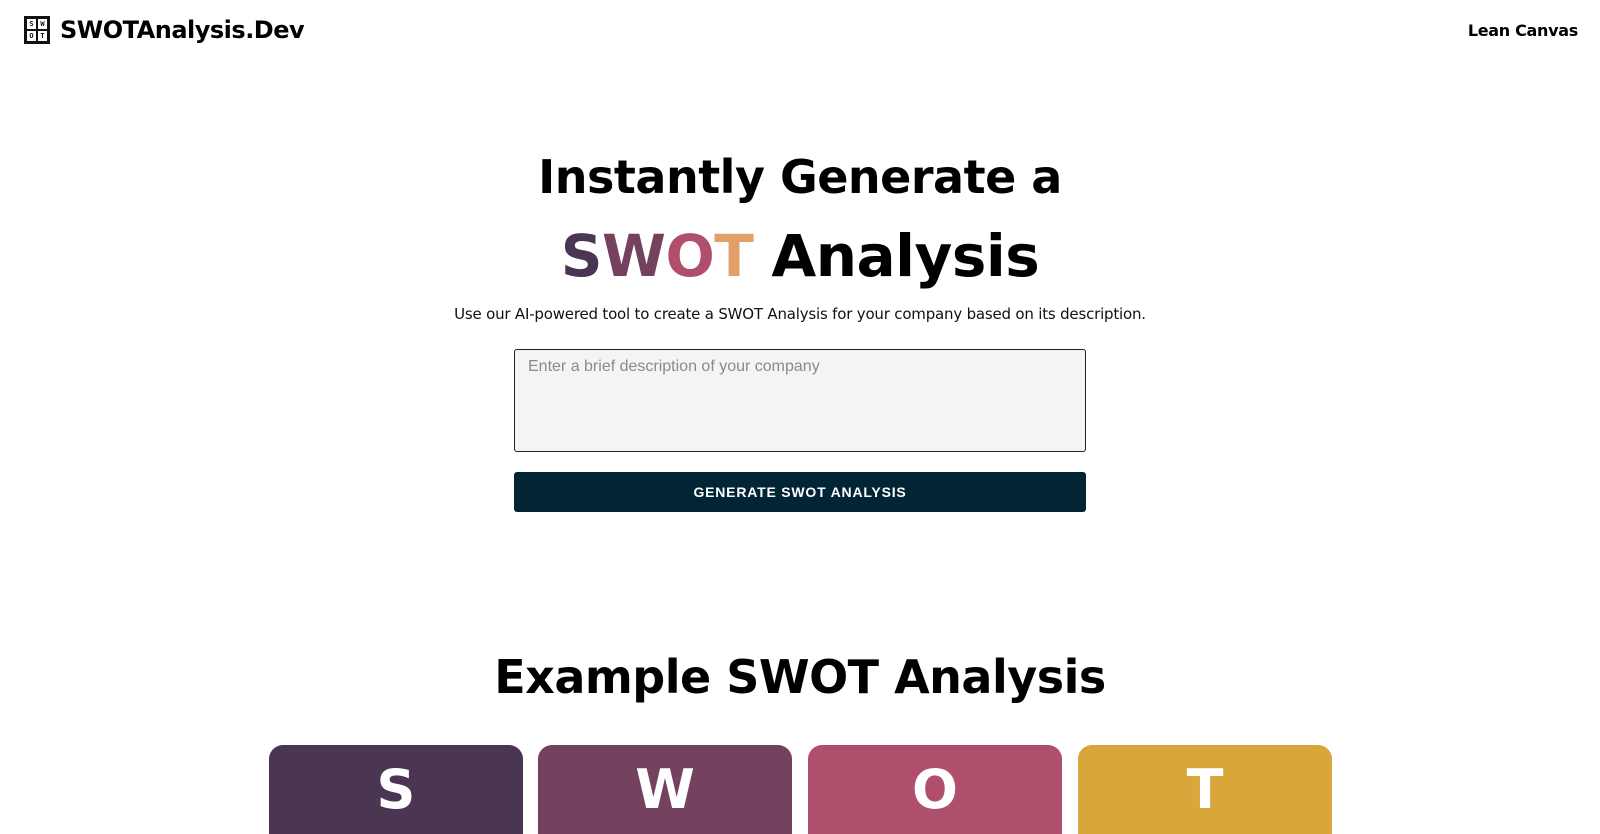  Describe the element at coordinates (800, 492) in the screenshot. I see `generate-swot-button: GENERATE SWOT ANALYSIS` at that location.